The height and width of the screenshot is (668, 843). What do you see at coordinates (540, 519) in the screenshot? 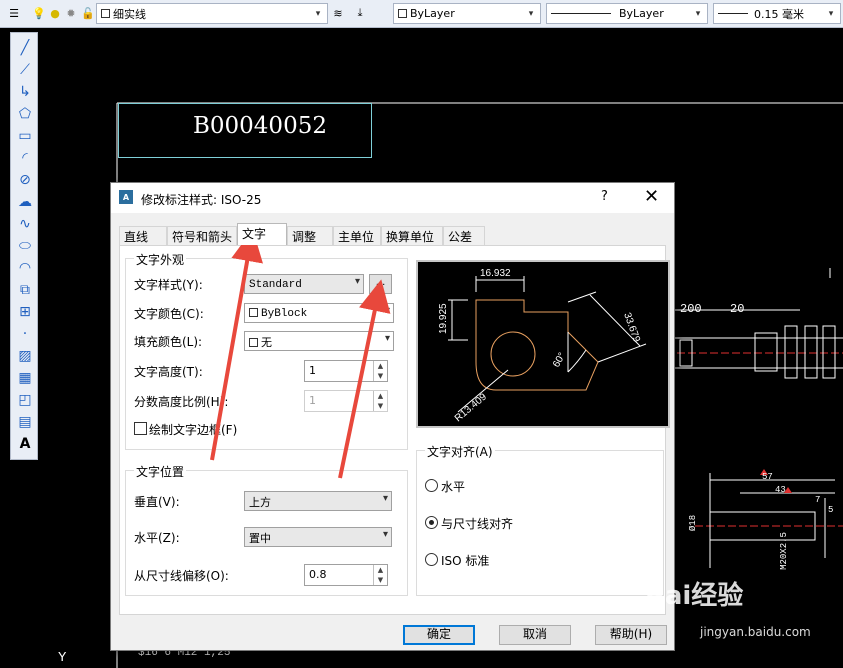
I see `text-alignment-group: 文字对齐(A) 水平 与尺寸线对齐 ISO 标准` at bounding box center [540, 519].